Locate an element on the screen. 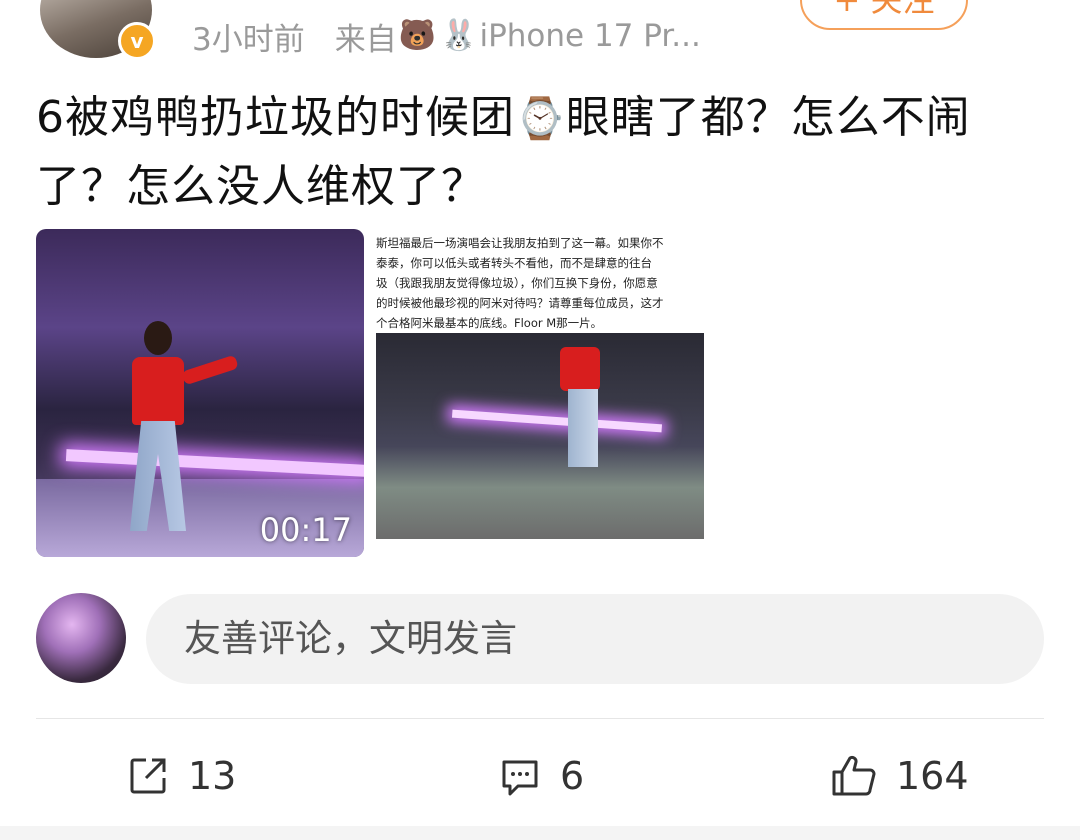  comment-input: 友善评论，文明发言 is located at coordinates (595, 639).